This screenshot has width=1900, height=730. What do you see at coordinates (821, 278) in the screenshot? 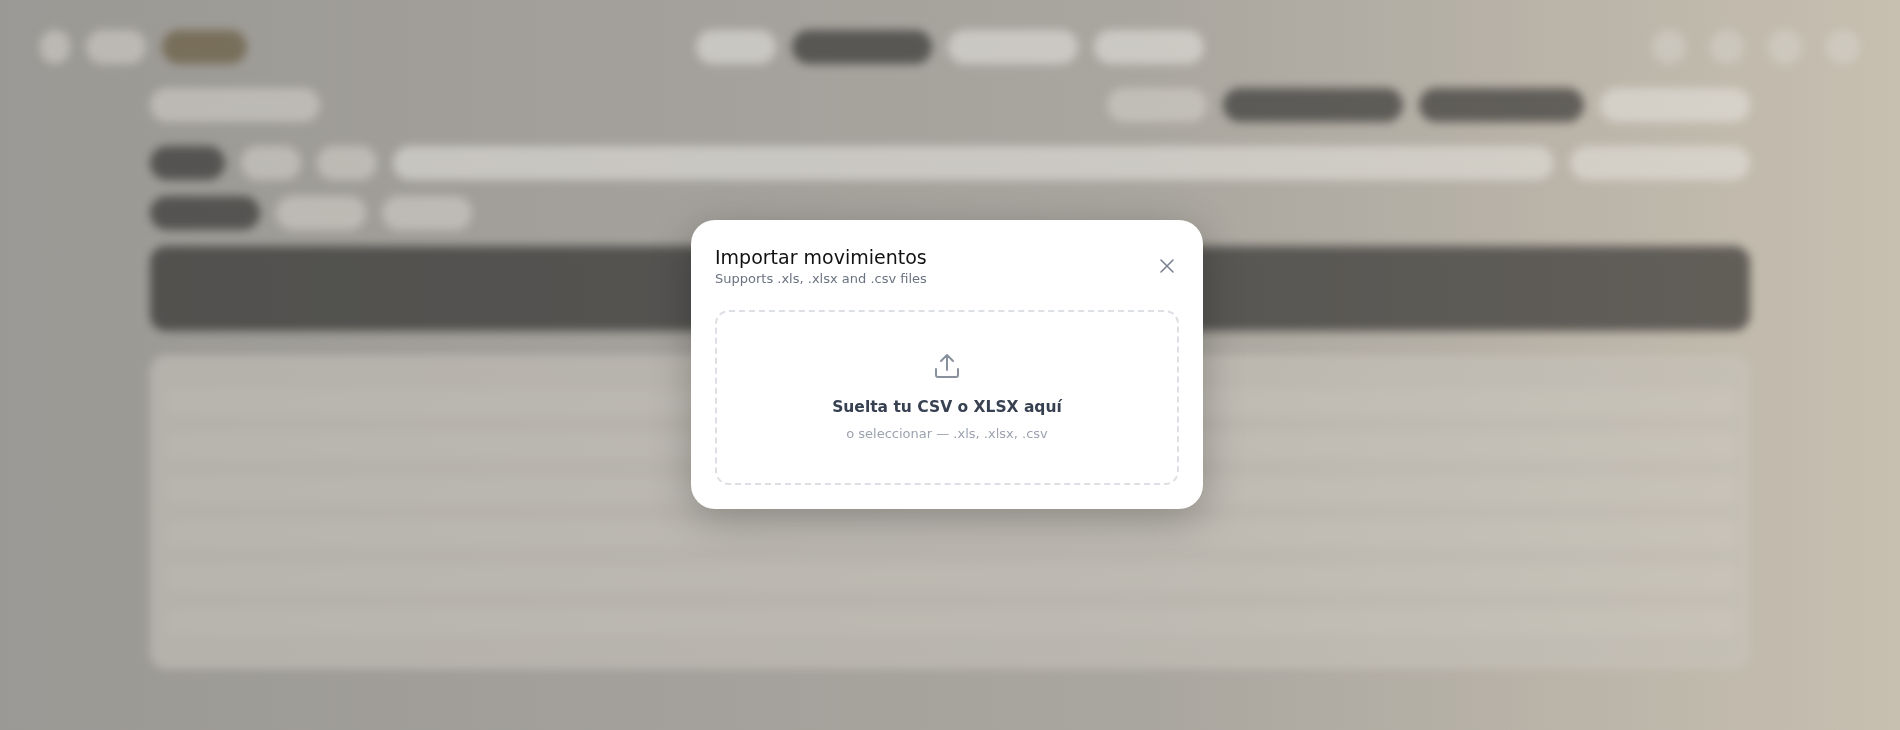
I see `dialog-subtitle: Supports .xls, .xlsx and .csv files` at bounding box center [821, 278].